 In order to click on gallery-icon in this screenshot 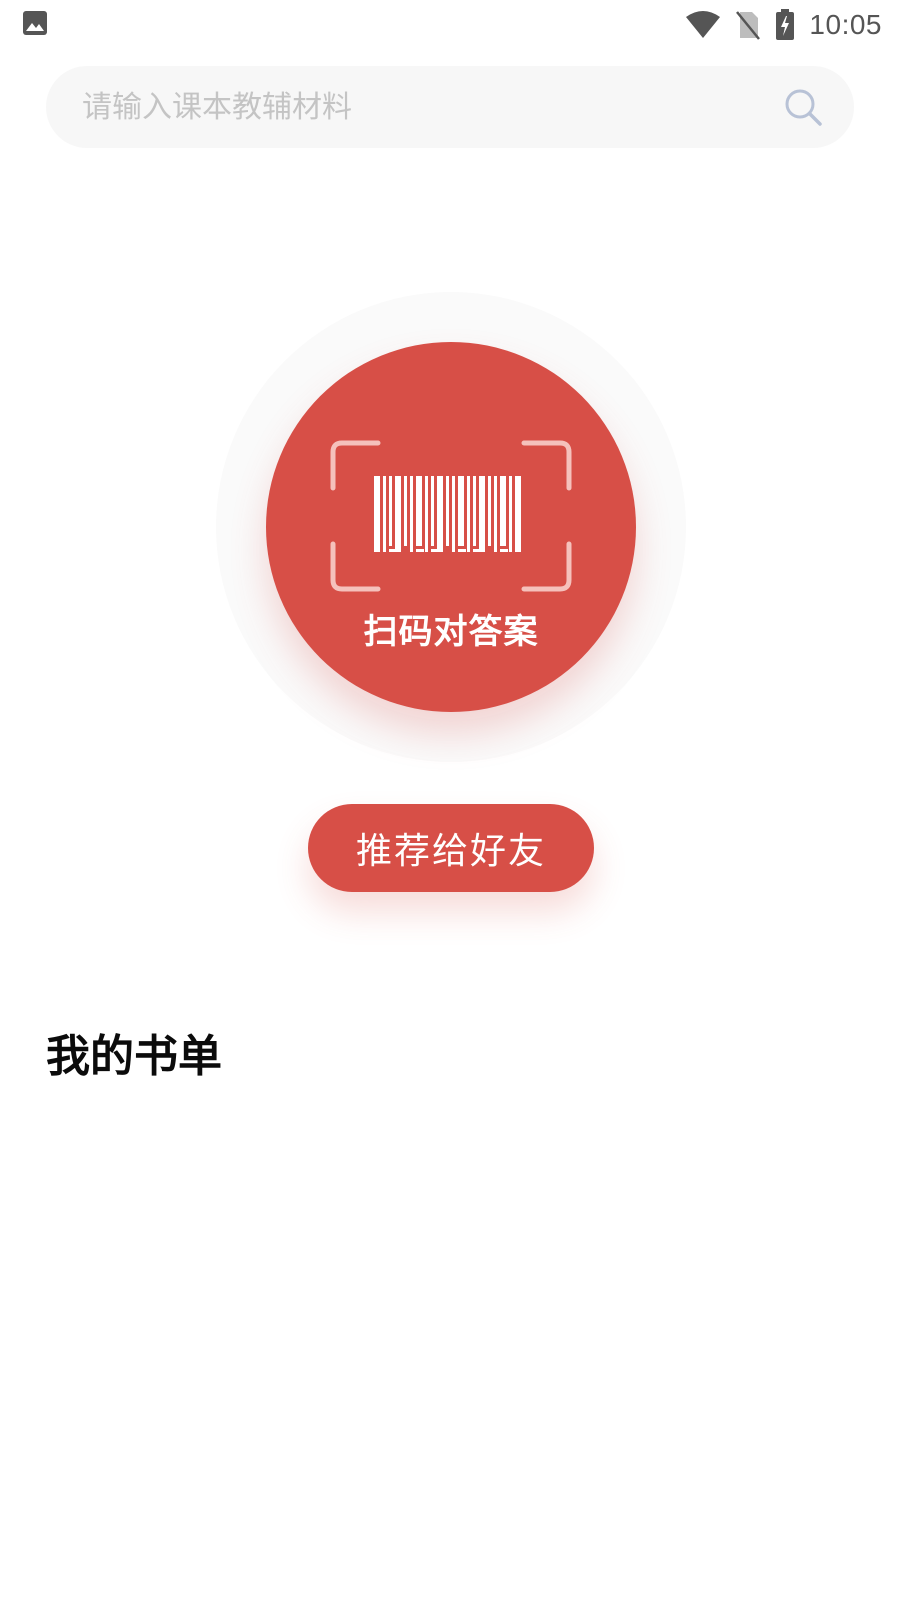, I will do `click(35, 23)`.